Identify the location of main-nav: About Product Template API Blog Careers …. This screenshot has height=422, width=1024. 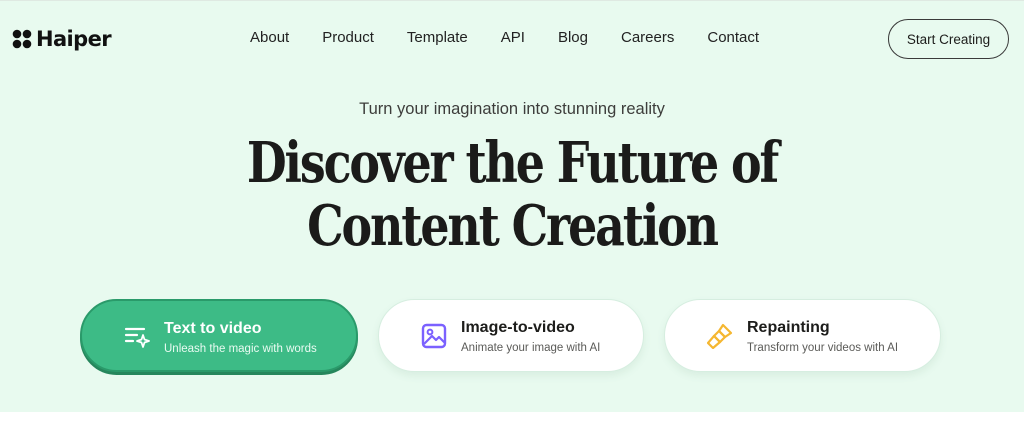
(504, 37).